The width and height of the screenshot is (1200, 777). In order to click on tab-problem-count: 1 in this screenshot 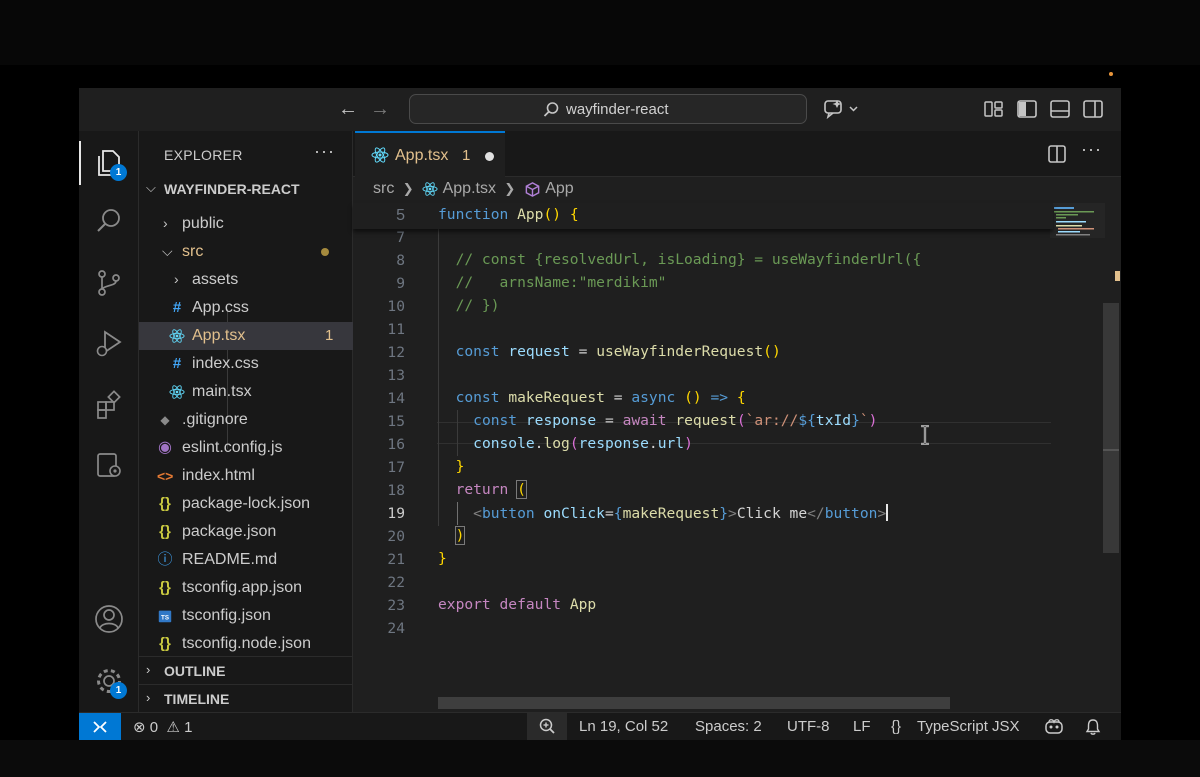, I will do `click(466, 155)`.